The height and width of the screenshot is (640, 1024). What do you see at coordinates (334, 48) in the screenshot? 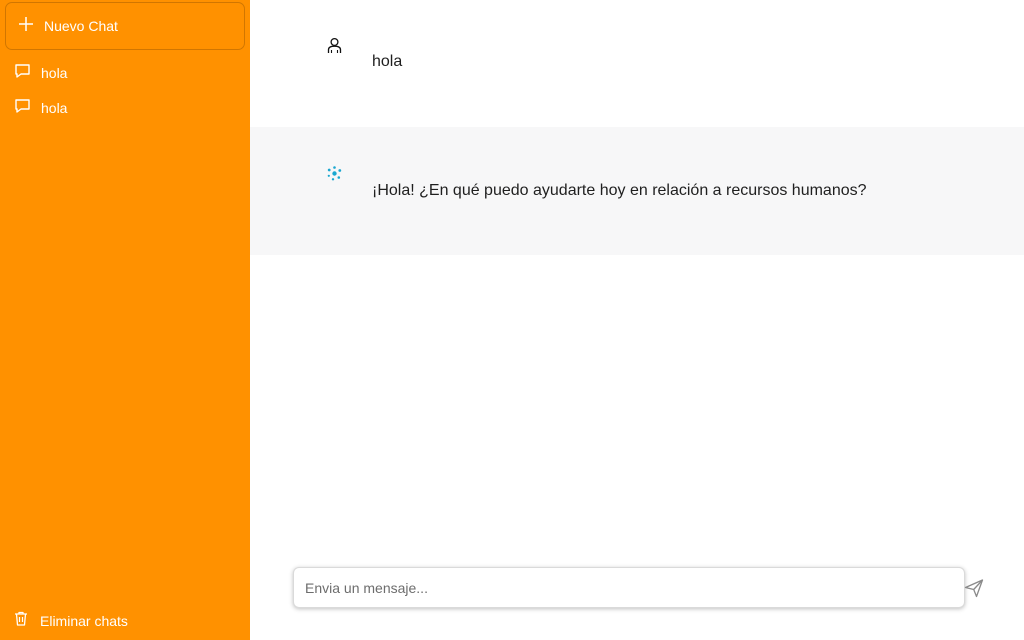
I see `user-icon` at bounding box center [334, 48].